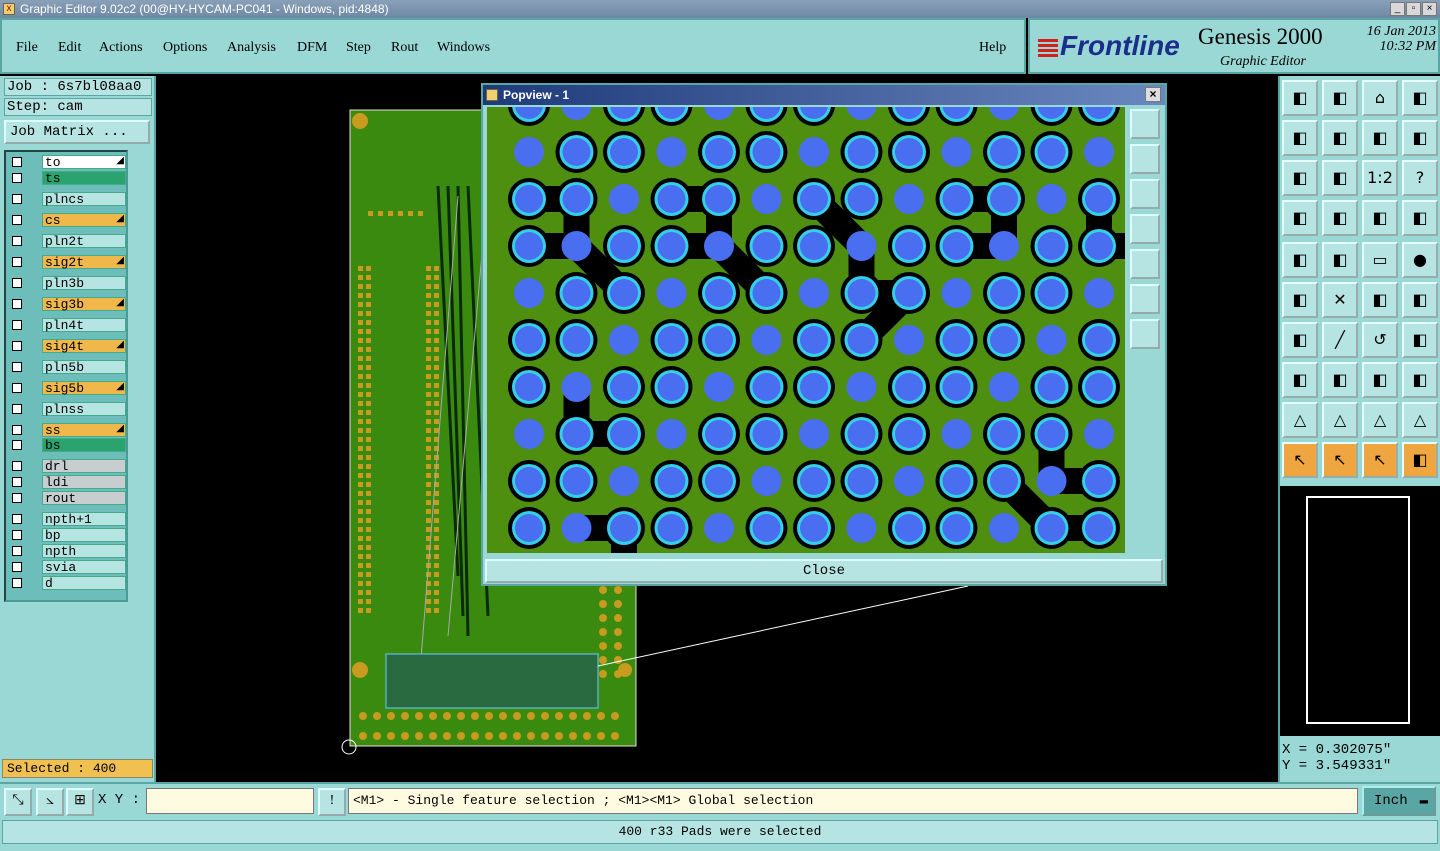 The height and width of the screenshot is (851, 1440). Describe the element at coordinates (1340, 260) in the screenshot. I see `reshape-button: ◧` at that location.